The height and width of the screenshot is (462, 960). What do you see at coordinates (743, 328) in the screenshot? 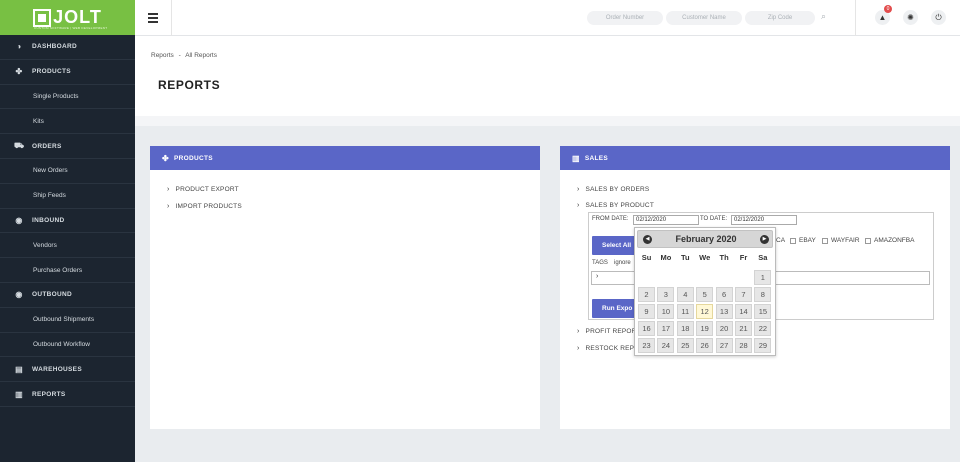
I see `calendar-day: 21` at bounding box center [743, 328].